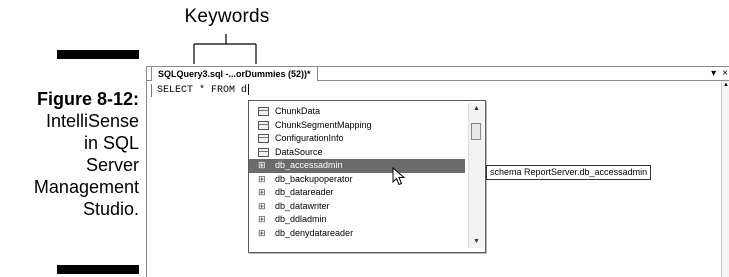  I want to click on code-line: SELECT * FROM d, so click(200, 90).